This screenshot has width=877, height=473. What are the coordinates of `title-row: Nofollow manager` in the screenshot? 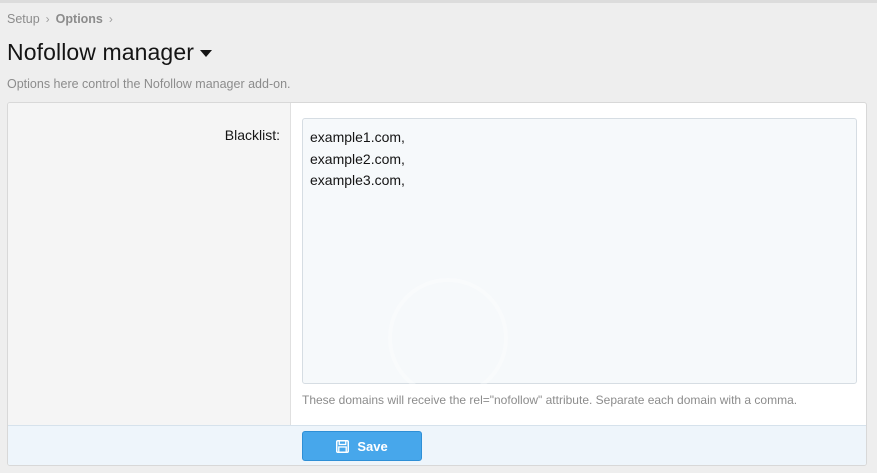 It's located at (109, 52).